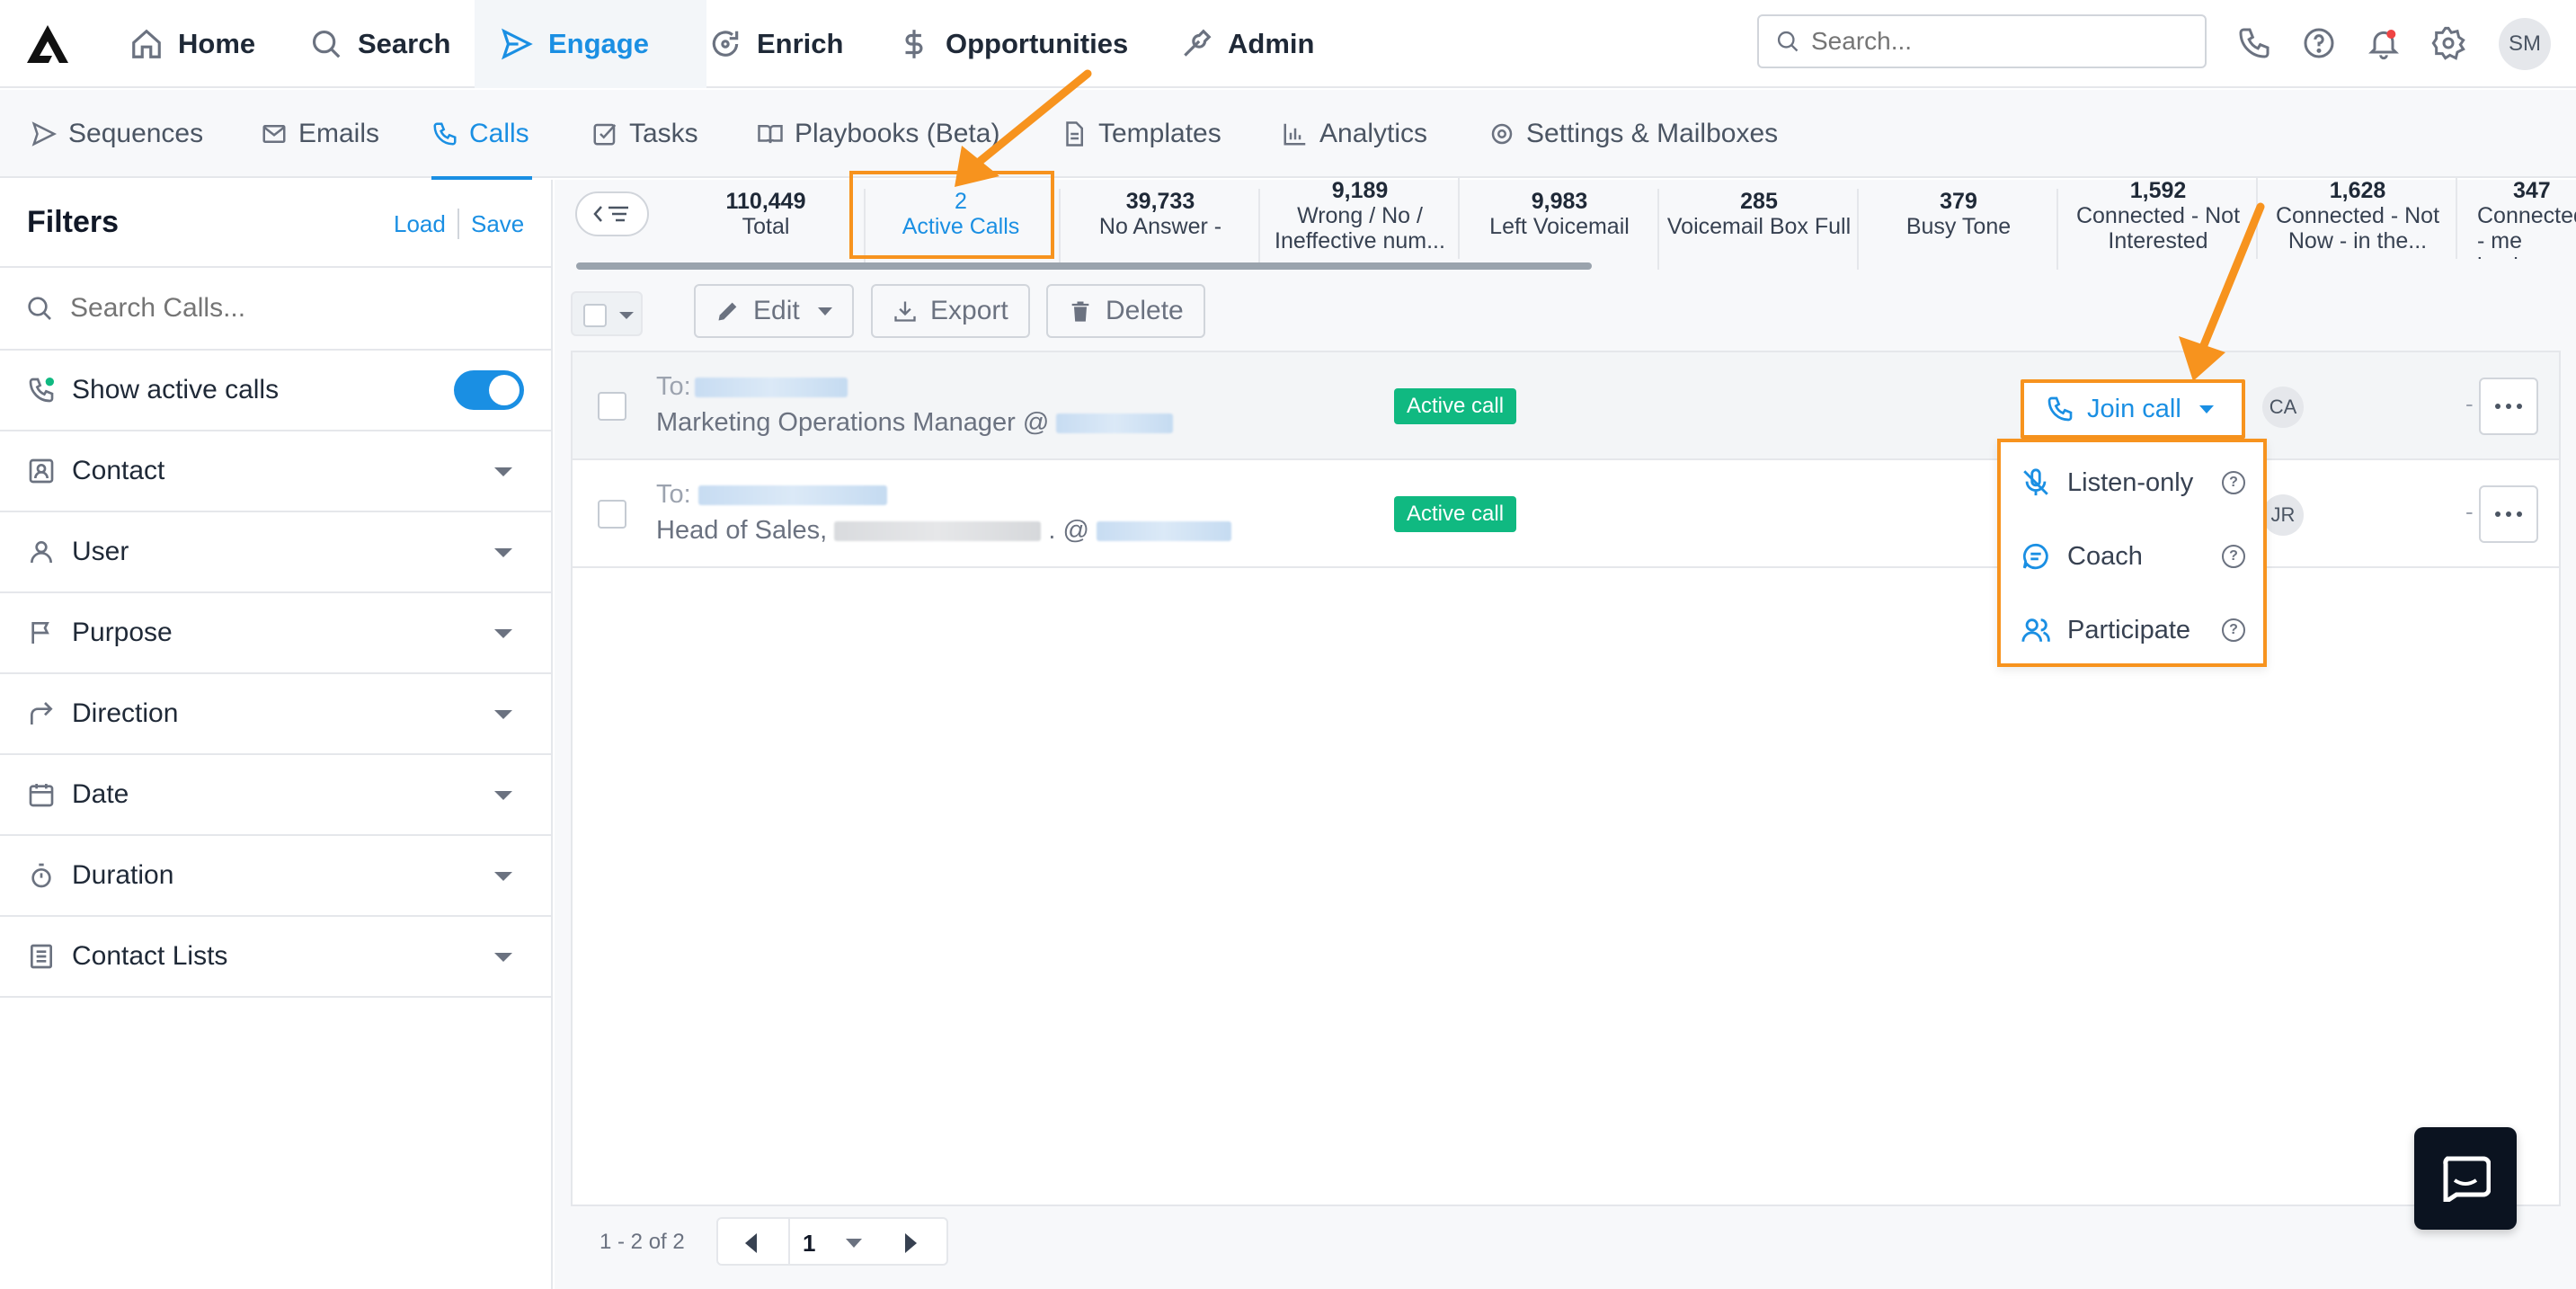 The image size is (2576, 1289). What do you see at coordinates (117, 134) in the screenshot?
I see `subnav-sequences: Sequences` at bounding box center [117, 134].